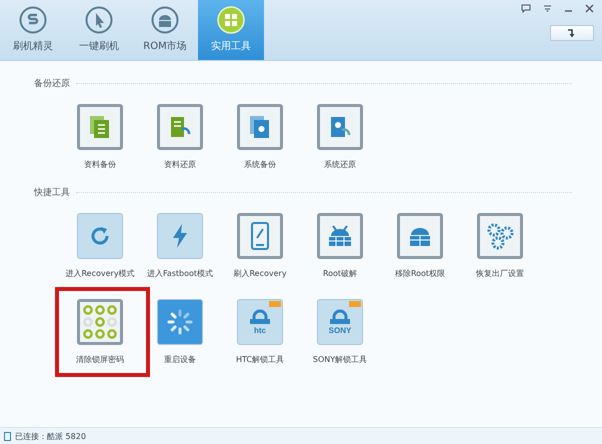  What do you see at coordinates (340, 164) in the screenshot?
I see `tool-label: 系统还原` at bounding box center [340, 164].